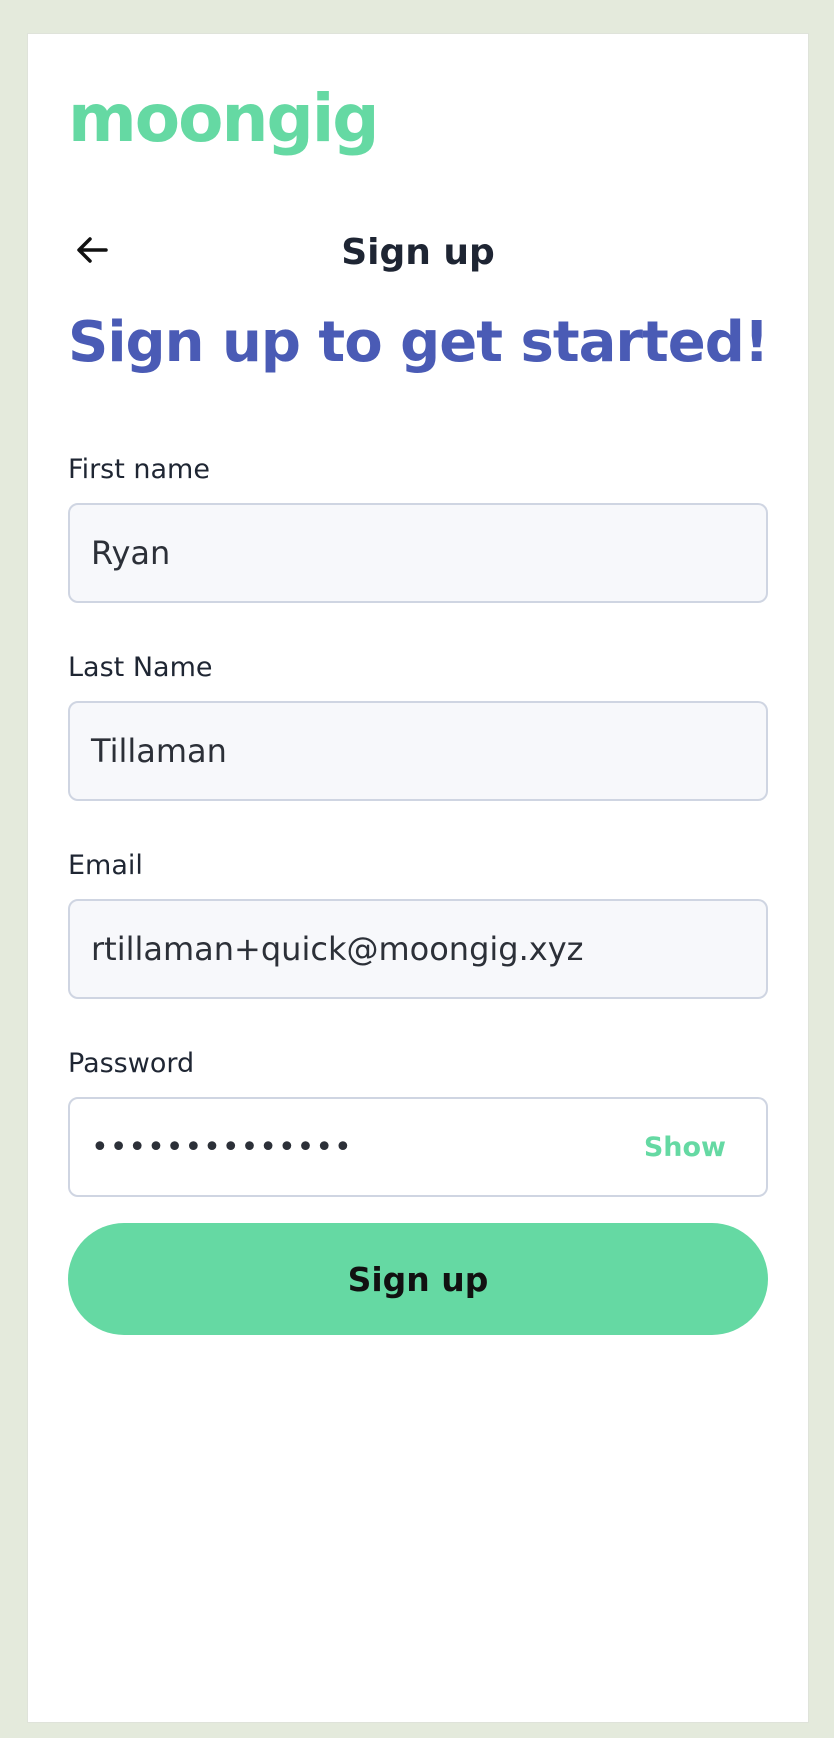 This screenshot has height=1738, width=834. What do you see at coordinates (685, 1147) in the screenshot?
I see `show-password-button: Show` at bounding box center [685, 1147].